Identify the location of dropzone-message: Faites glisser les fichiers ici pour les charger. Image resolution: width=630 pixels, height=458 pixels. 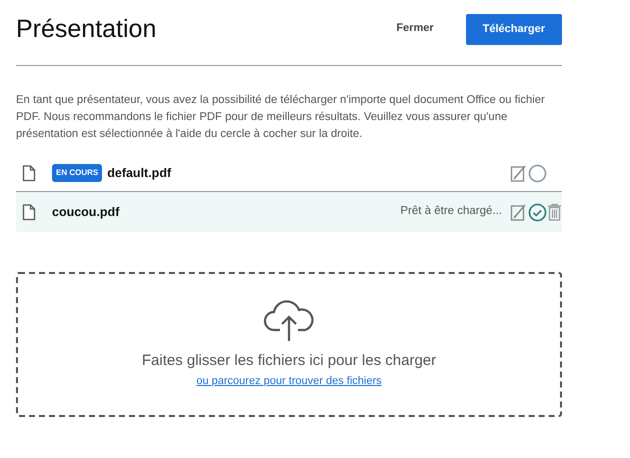
(289, 361).